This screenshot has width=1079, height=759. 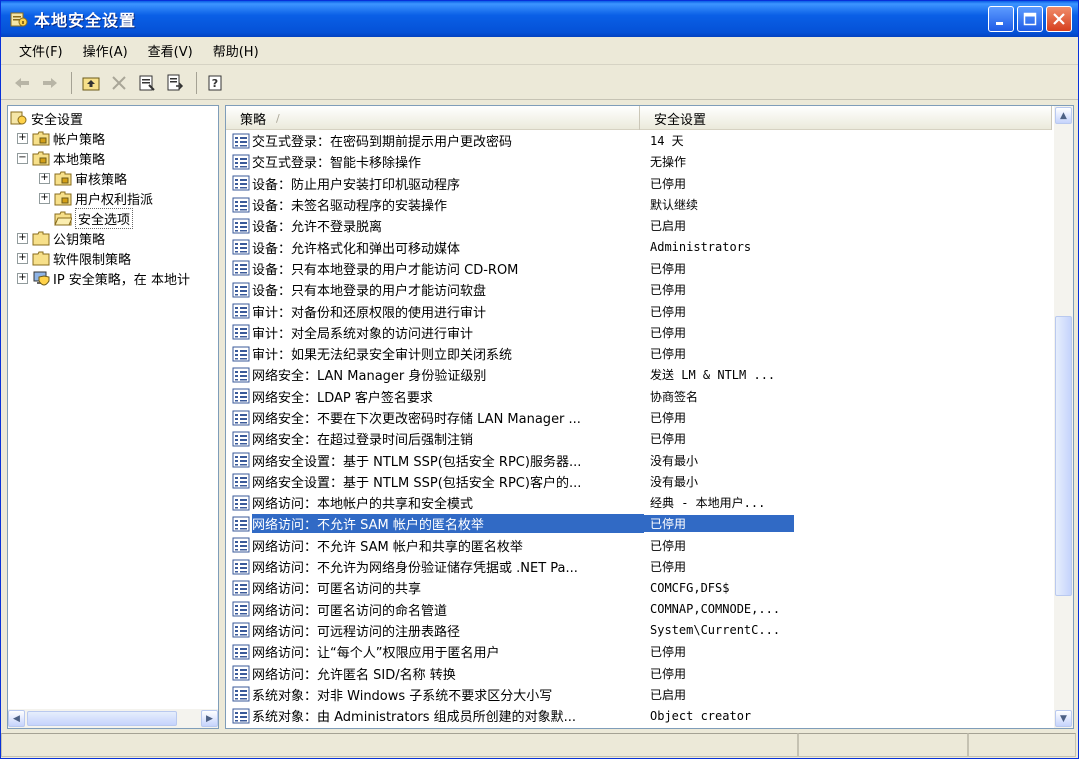 What do you see at coordinates (113, 218) in the screenshot?
I see `tree-item-security-options: 安全选项` at bounding box center [113, 218].